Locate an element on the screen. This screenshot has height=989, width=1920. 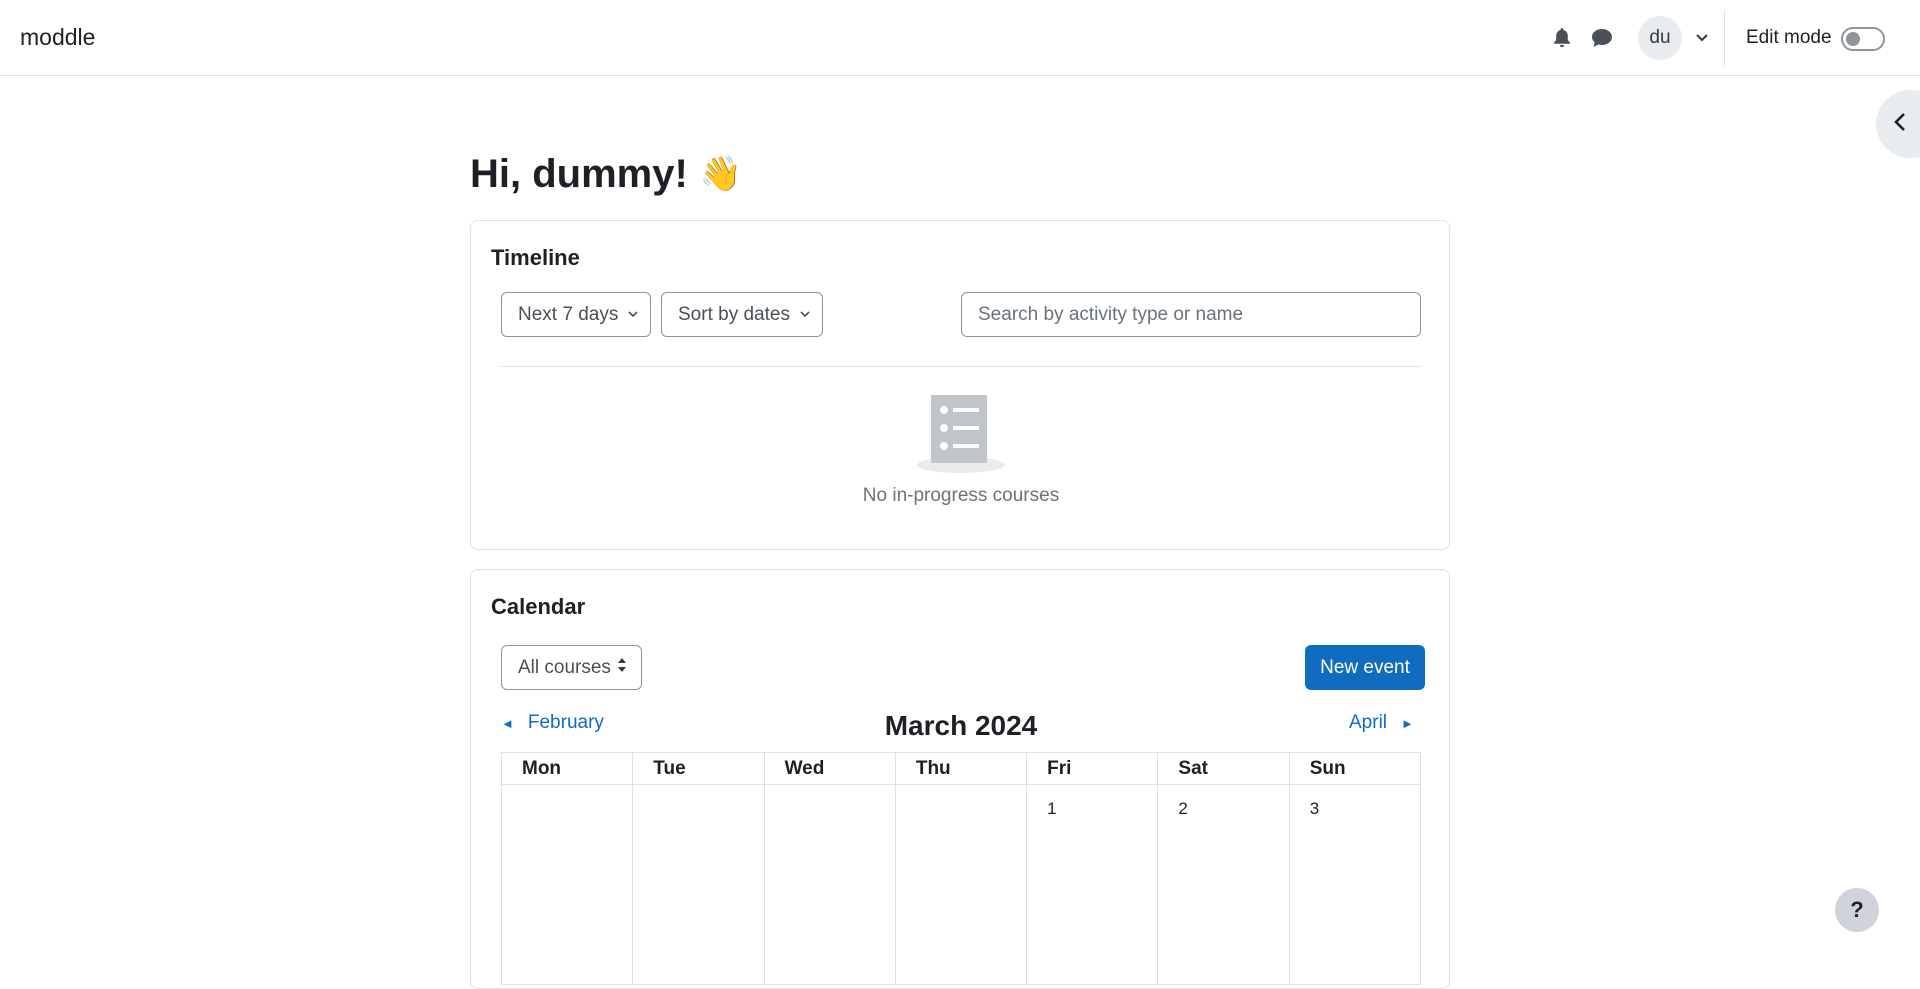
site-brand-link: moddle is located at coordinates (57, 37).